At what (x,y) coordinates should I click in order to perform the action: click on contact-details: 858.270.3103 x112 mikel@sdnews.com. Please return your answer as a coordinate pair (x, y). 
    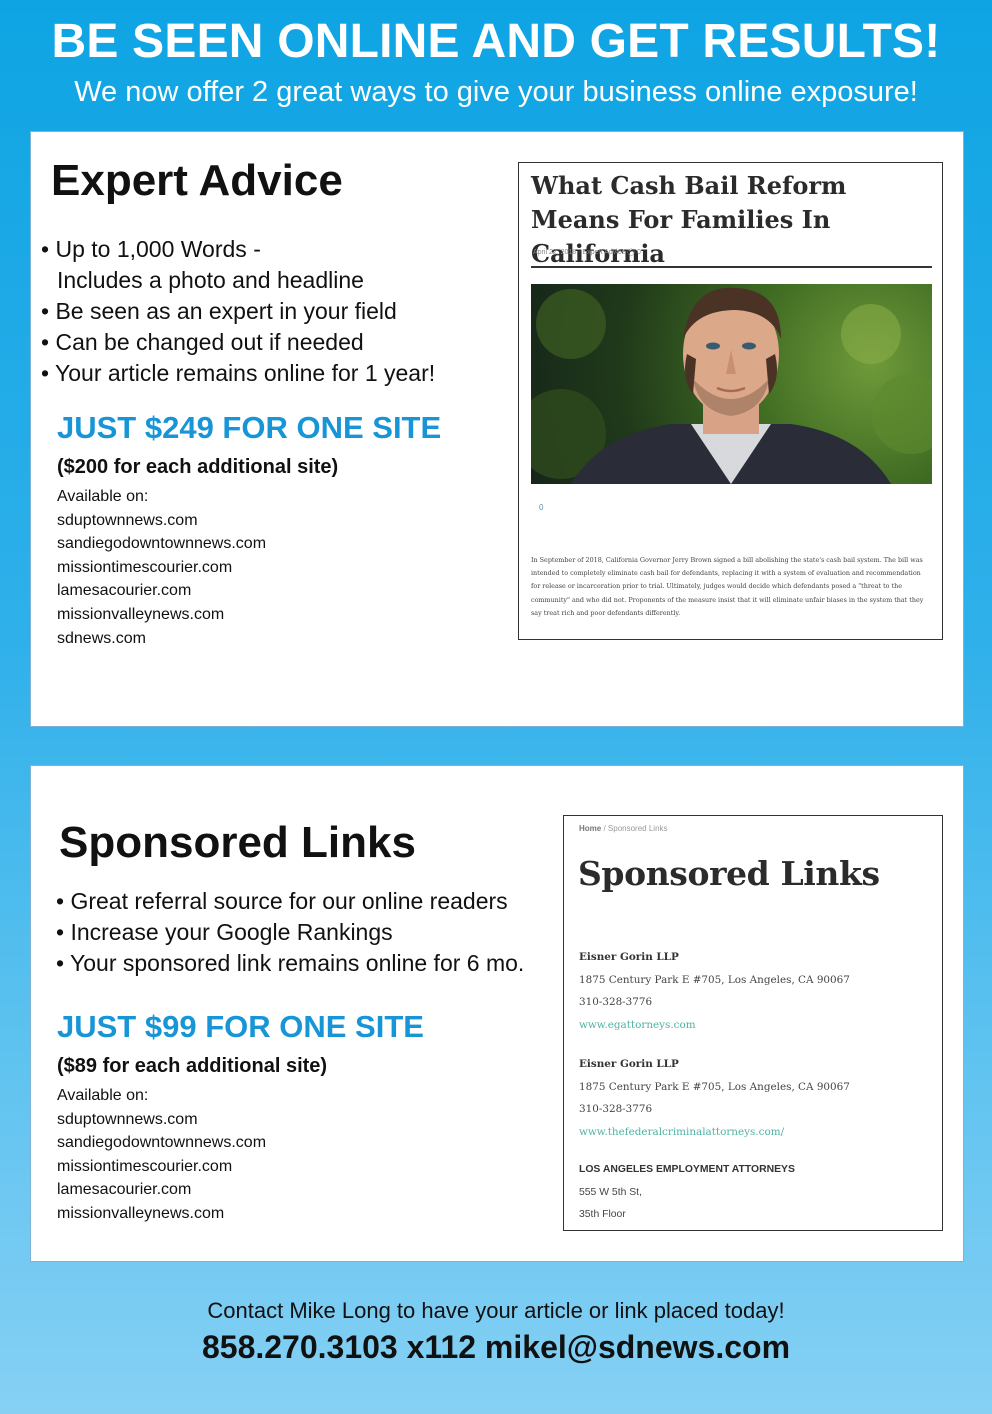
    Looking at the image, I should click on (496, 1347).